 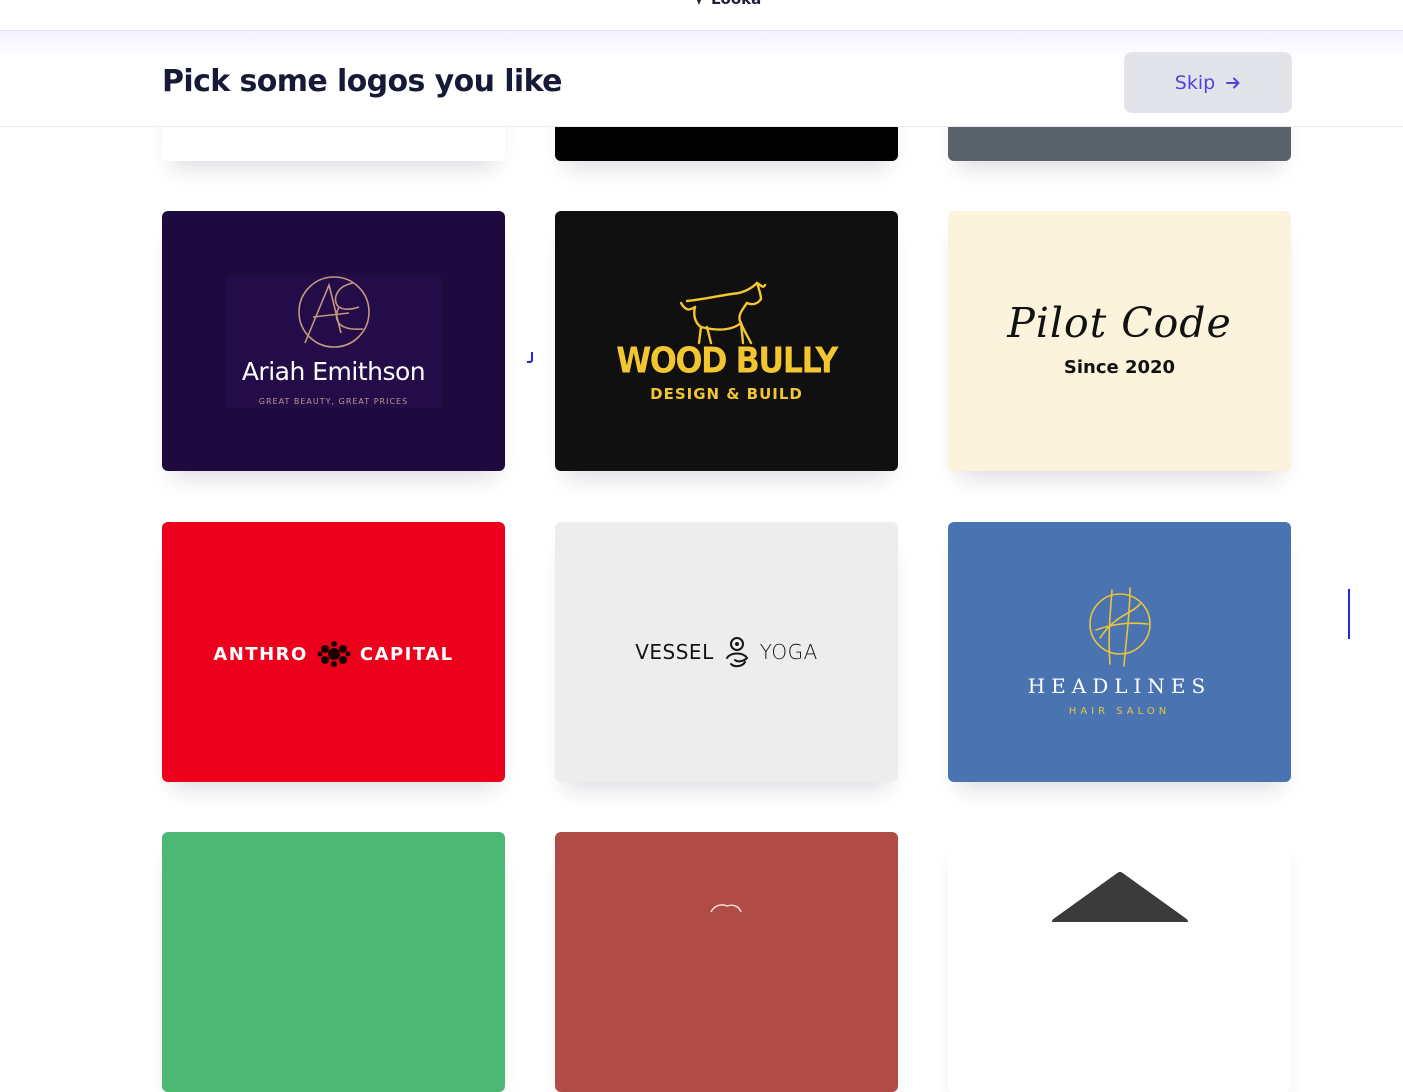 What do you see at coordinates (1119, 711) in the screenshot?
I see `logo-tagline: HAIR SALON` at bounding box center [1119, 711].